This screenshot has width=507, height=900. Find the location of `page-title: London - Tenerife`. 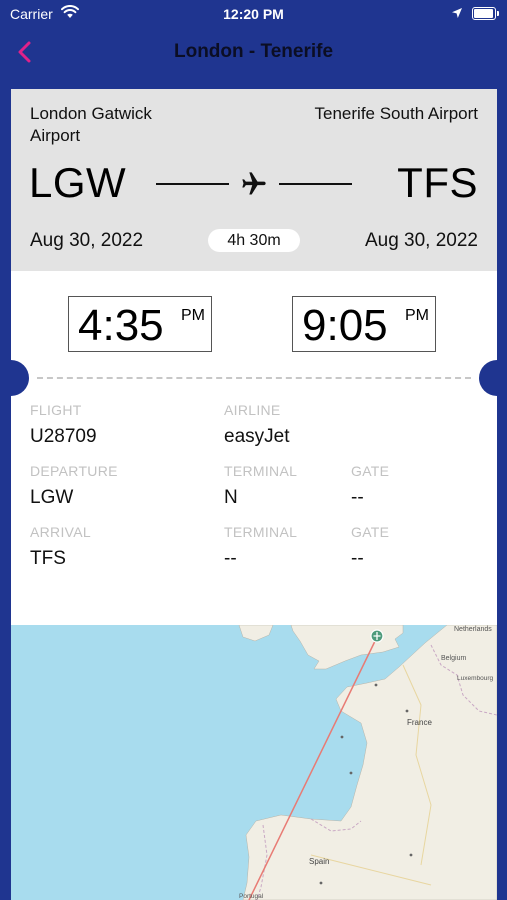

page-title: London - Tenerife is located at coordinates (253, 51).